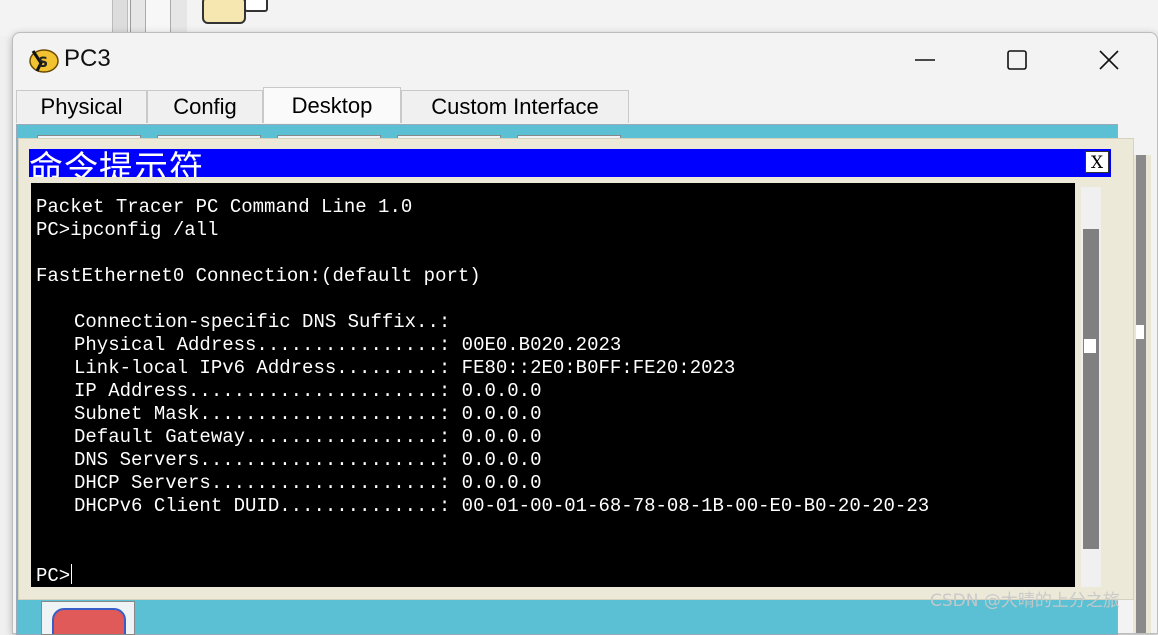 This screenshot has width=1158, height=635. I want to click on close-button, so click(1109, 60).